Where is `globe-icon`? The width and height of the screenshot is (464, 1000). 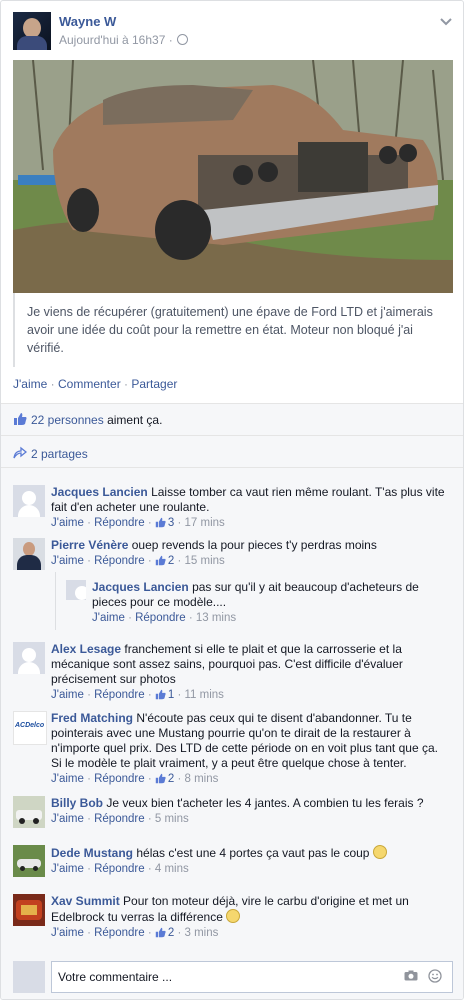 globe-icon is located at coordinates (182, 39).